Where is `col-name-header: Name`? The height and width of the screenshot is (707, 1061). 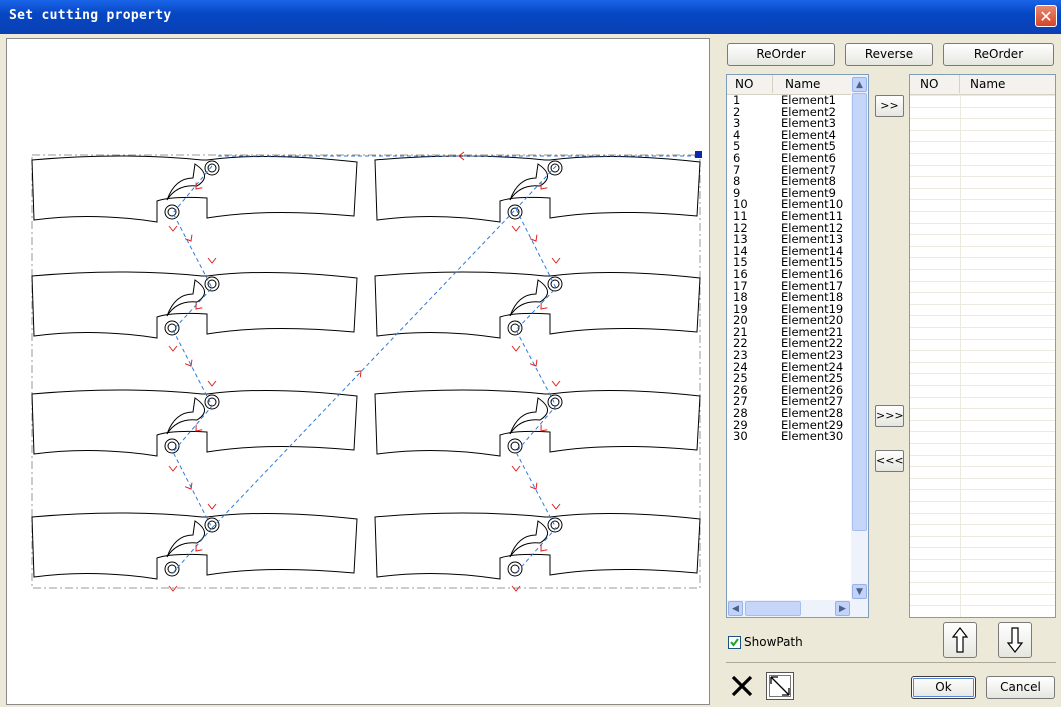
col-name-header: Name is located at coordinates (802, 84).